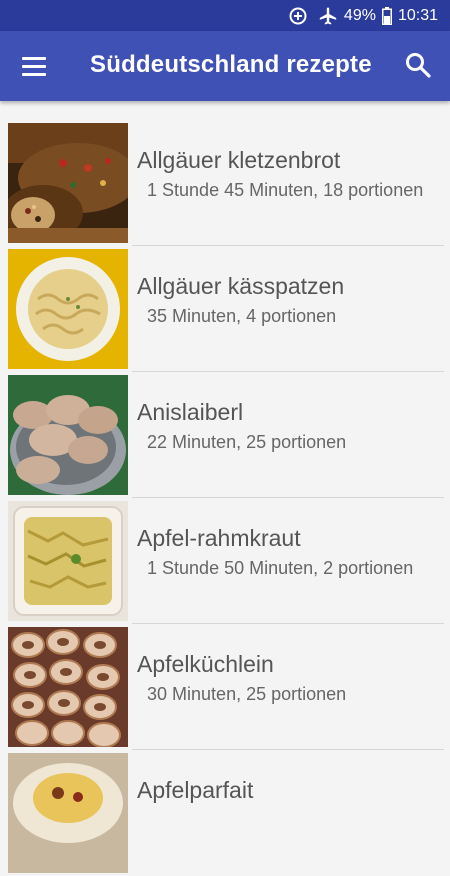  What do you see at coordinates (231, 64) in the screenshot?
I see `page-title: Süddeutschland rezepte` at bounding box center [231, 64].